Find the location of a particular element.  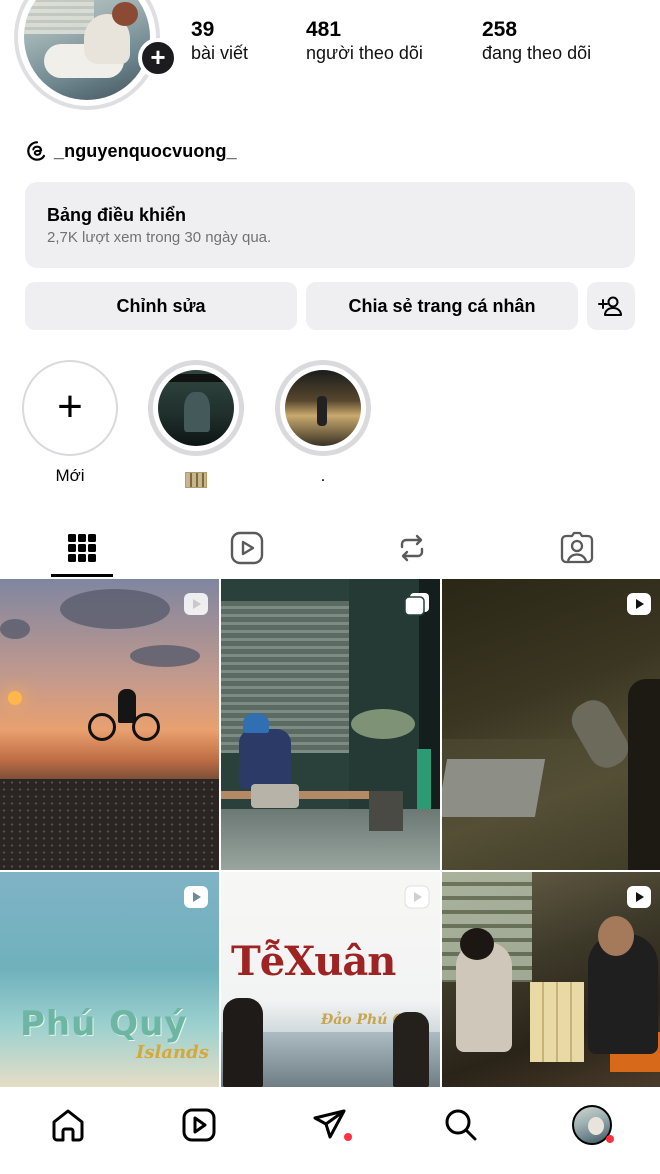

highlight-new: + Mới is located at coordinates (70, 423).